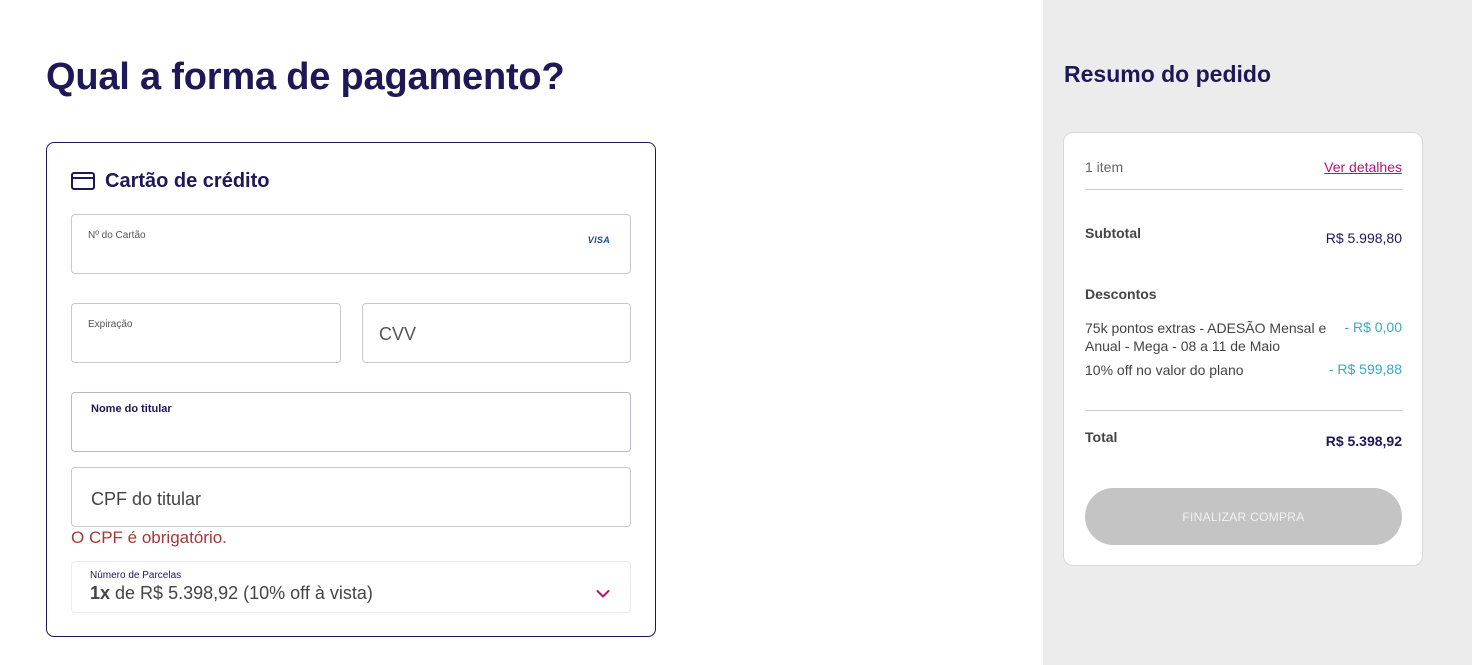 The image size is (1472, 665). What do you see at coordinates (1164, 370) in the screenshot?
I see `discount-label: 10% off no valor do plano` at bounding box center [1164, 370].